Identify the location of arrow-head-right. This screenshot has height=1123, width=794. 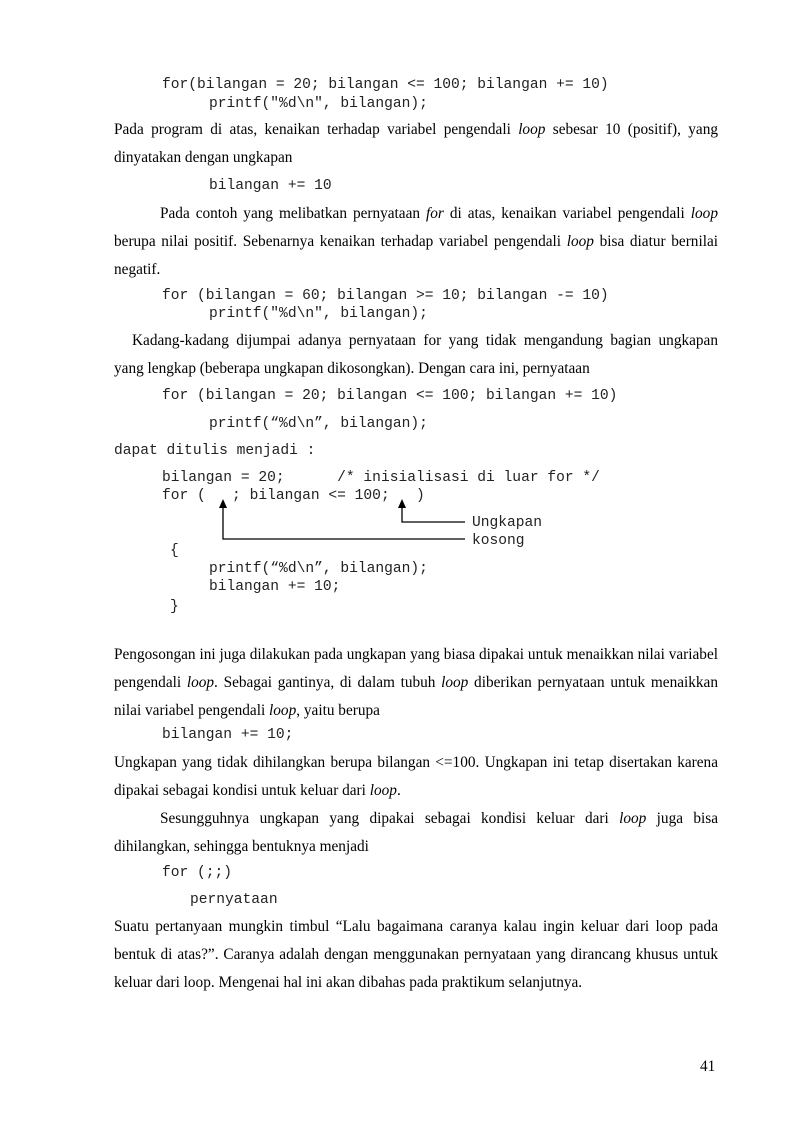
(402, 503).